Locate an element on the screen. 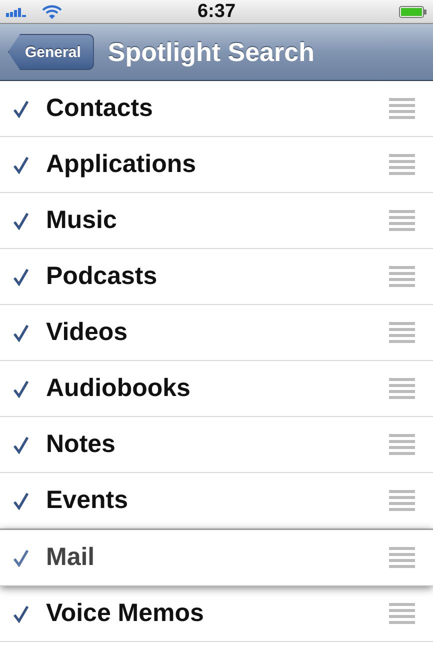 The height and width of the screenshot is (650, 433). row-label: Mail is located at coordinates (71, 557).